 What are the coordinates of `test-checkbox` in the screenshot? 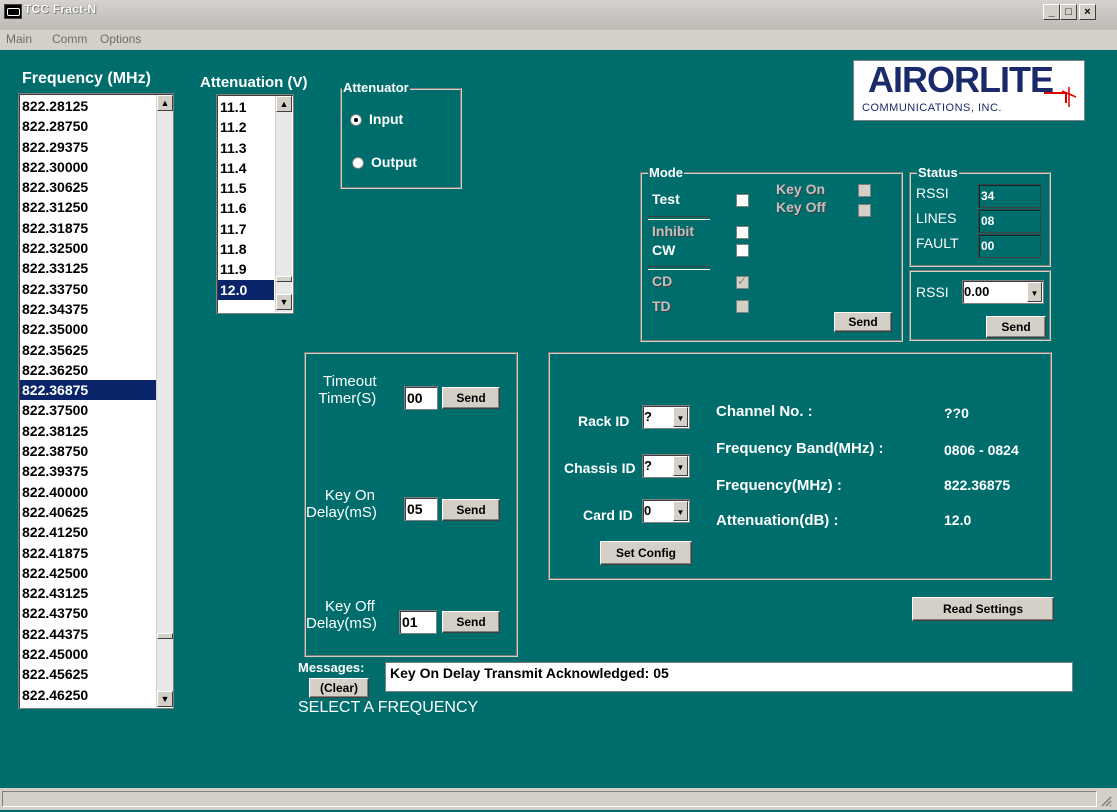 It's located at (742, 200).